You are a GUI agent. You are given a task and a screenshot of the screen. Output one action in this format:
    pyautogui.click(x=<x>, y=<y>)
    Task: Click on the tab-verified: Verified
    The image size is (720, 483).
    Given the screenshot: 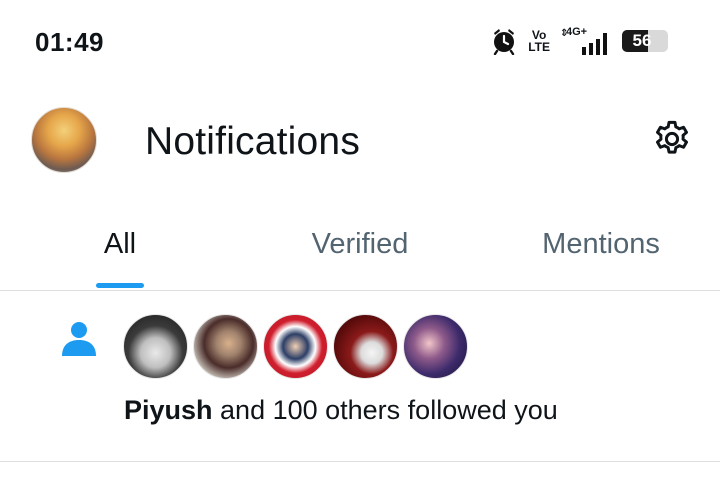 What is the action you would take?
    pyautogui.click(x=360, y=250)
    